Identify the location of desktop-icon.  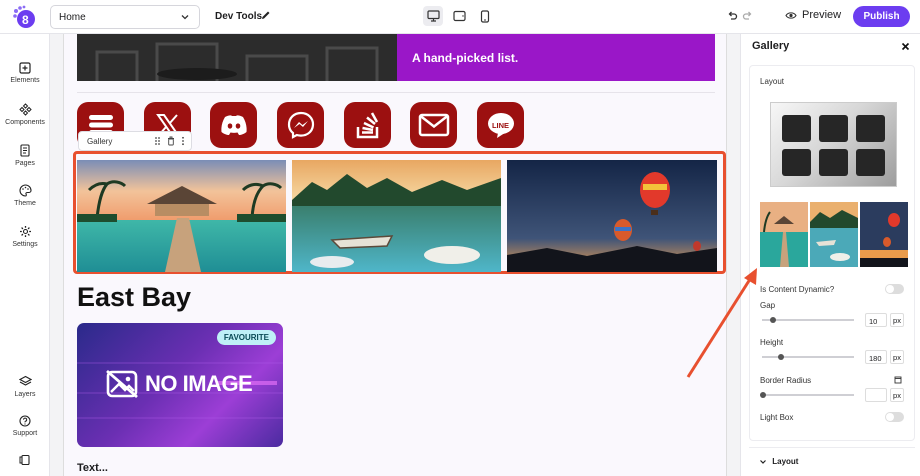
(433, 16).